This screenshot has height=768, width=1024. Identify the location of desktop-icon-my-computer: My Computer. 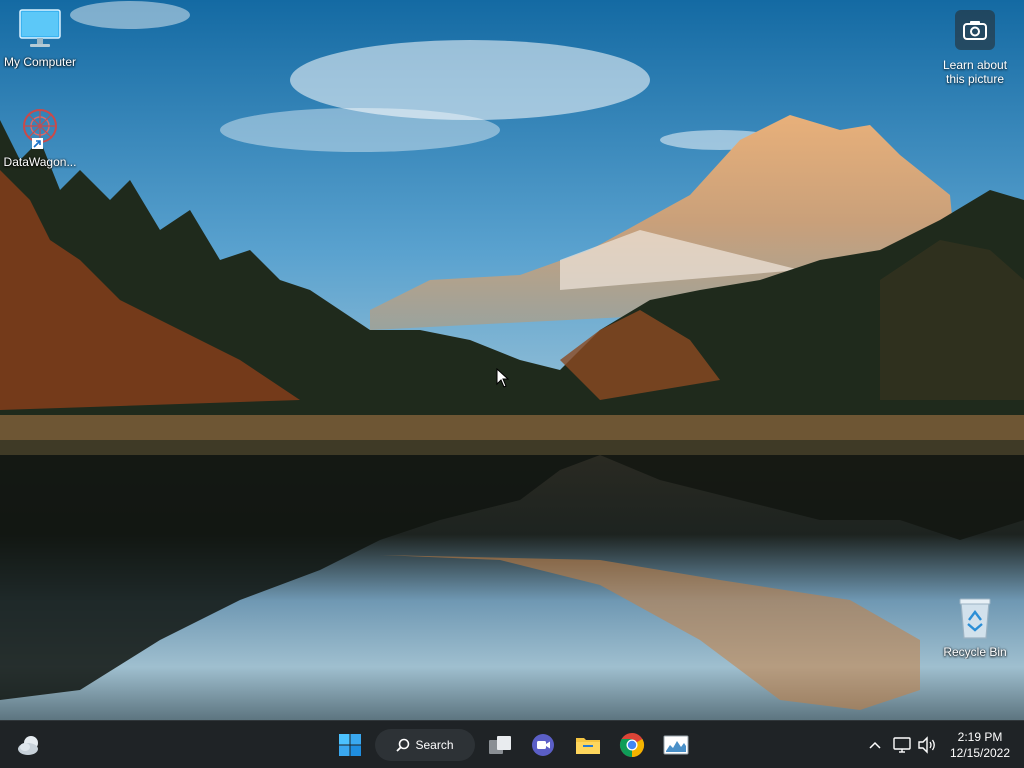
(40, 38).